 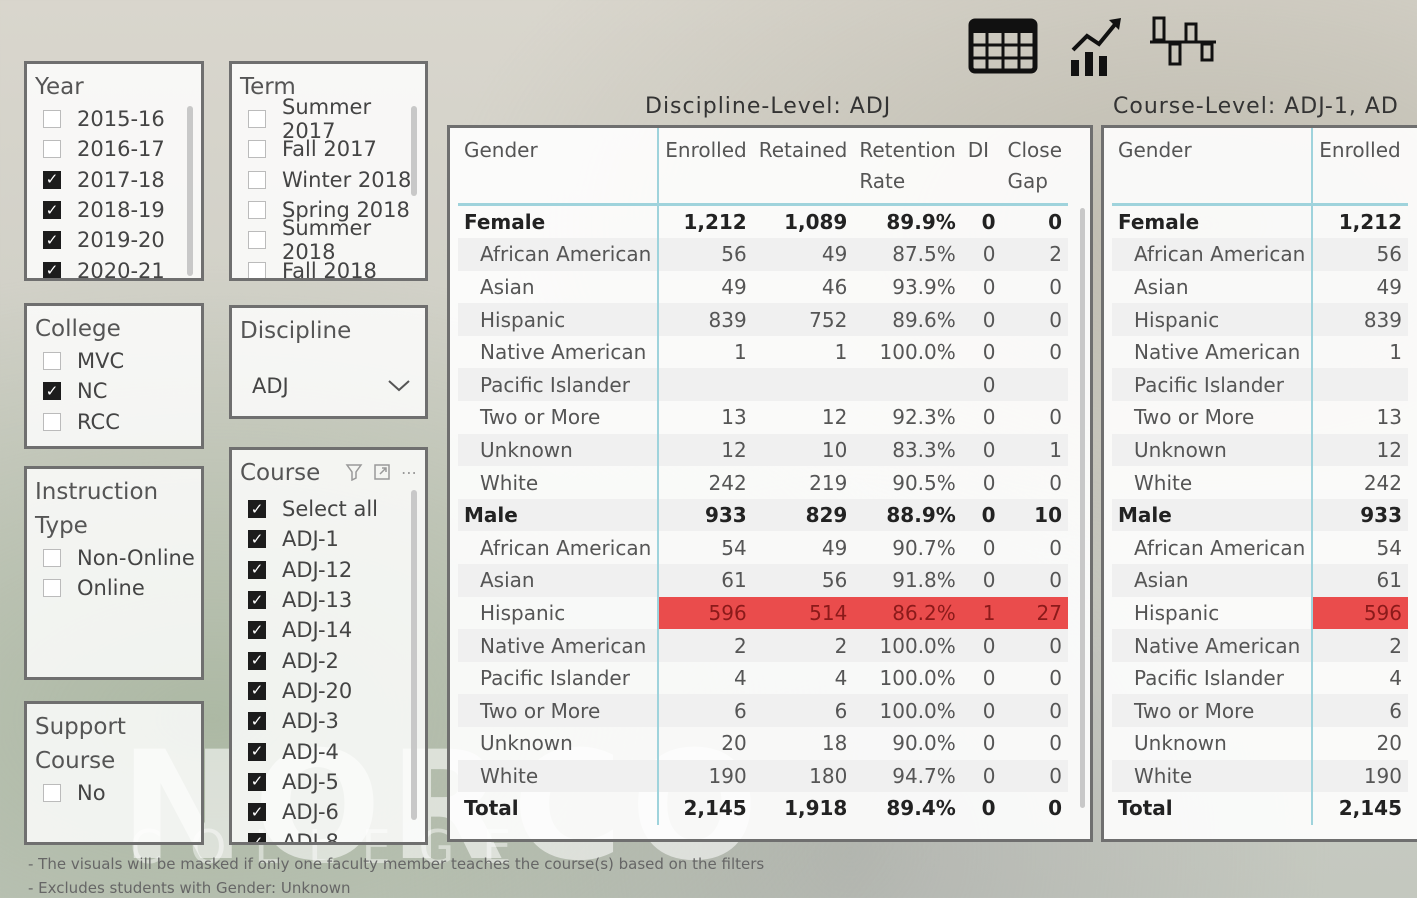 I want to click on discipline-table-scrollbar, so click(x=1082, y=508).